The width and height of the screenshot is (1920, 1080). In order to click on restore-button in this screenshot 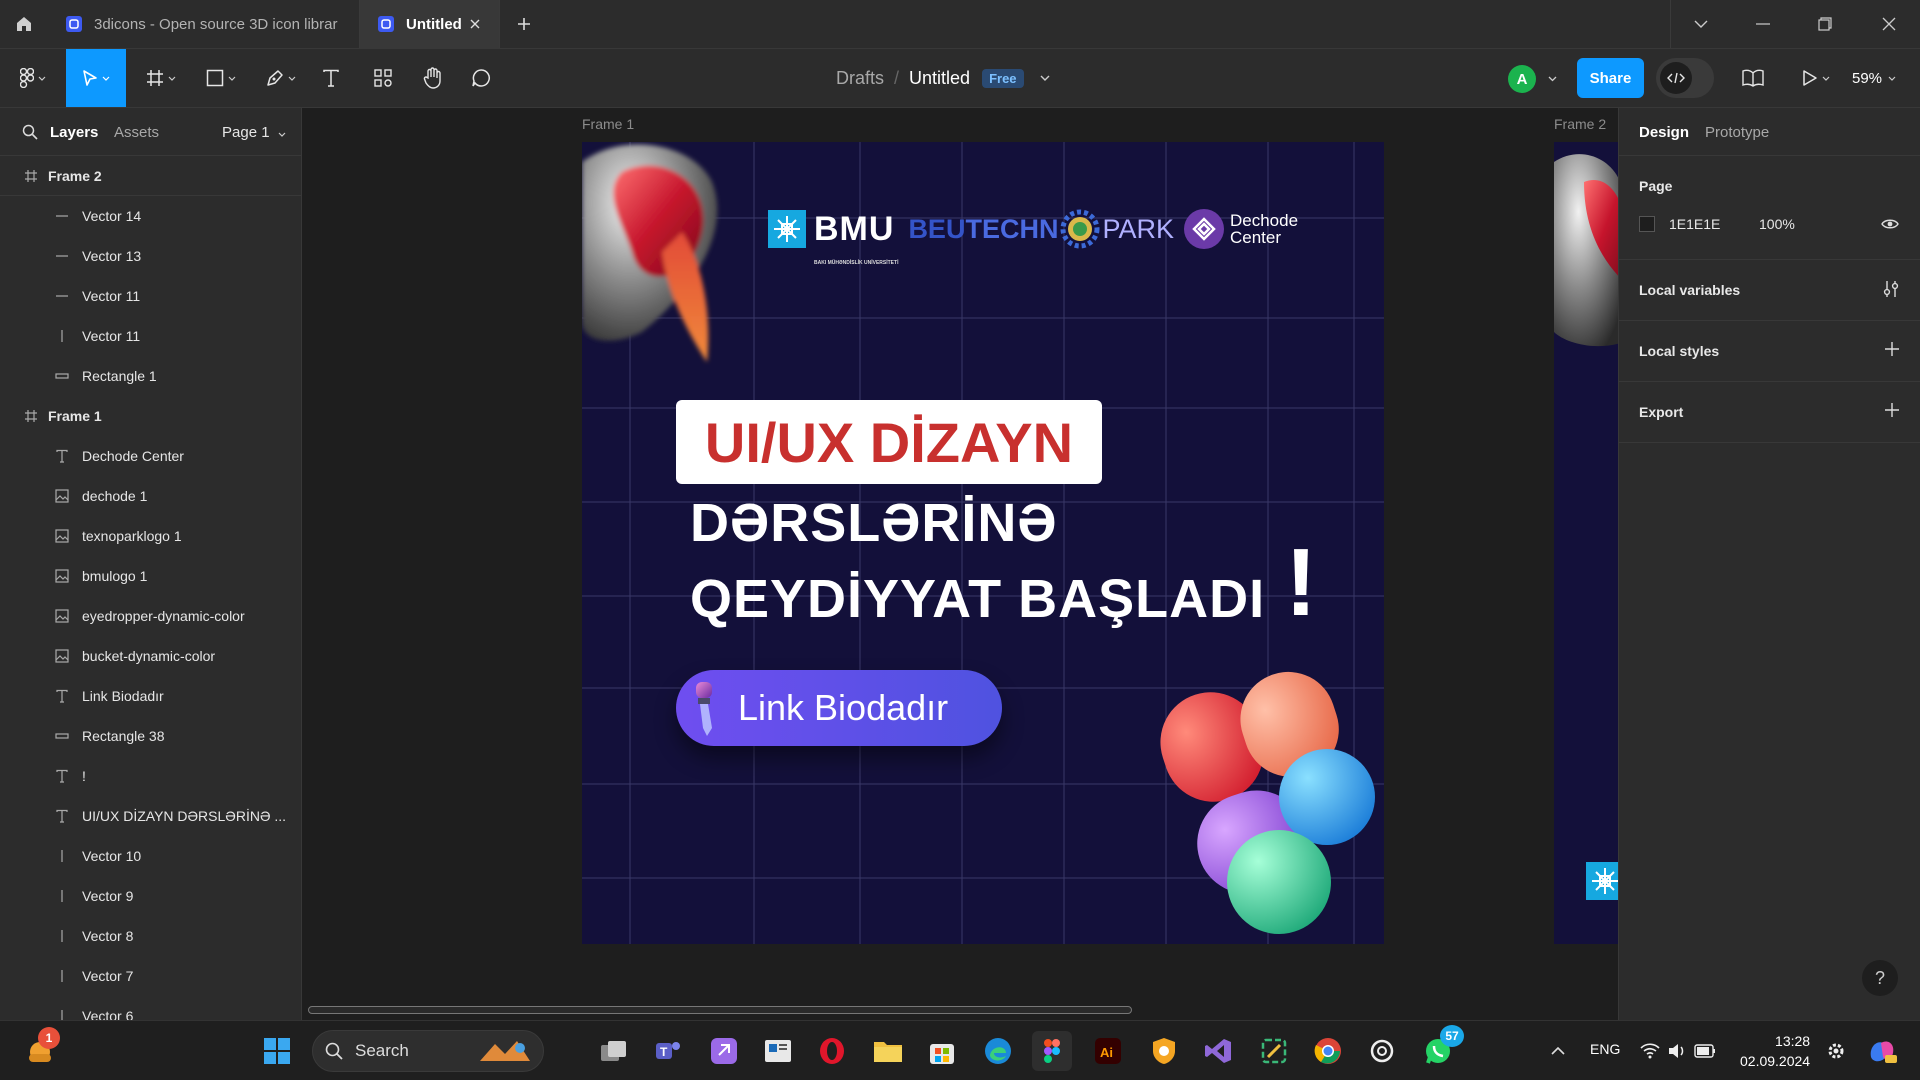, I will do `click(1825, 24)`.